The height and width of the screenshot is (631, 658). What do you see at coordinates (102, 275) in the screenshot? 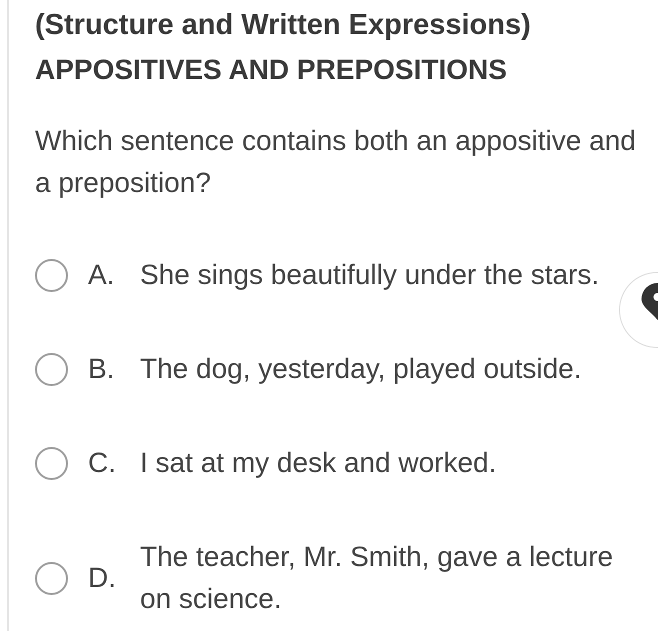
I see `option-letter: A.` at bounding box center [102, 275].